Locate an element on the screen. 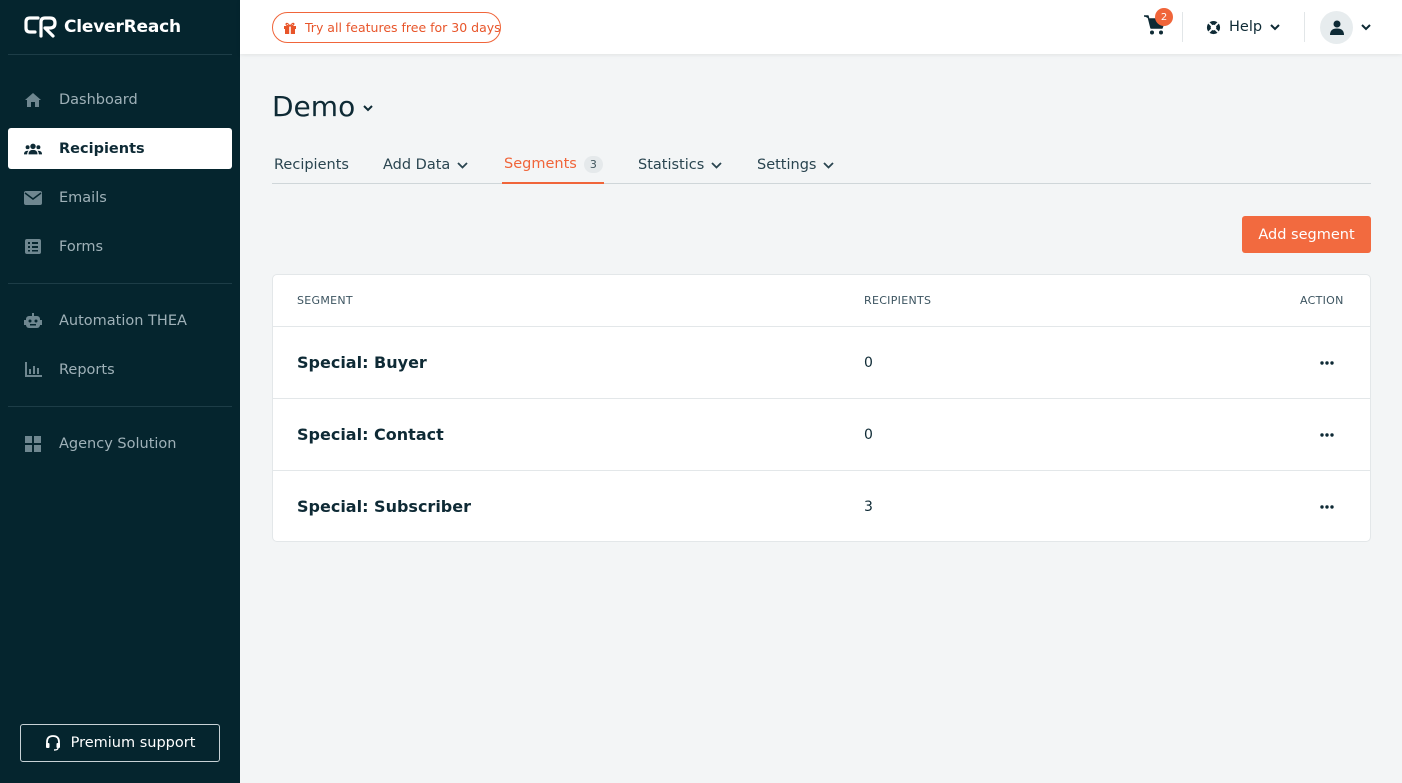  tab-label: Recipients is located at coordinates (311, 165).